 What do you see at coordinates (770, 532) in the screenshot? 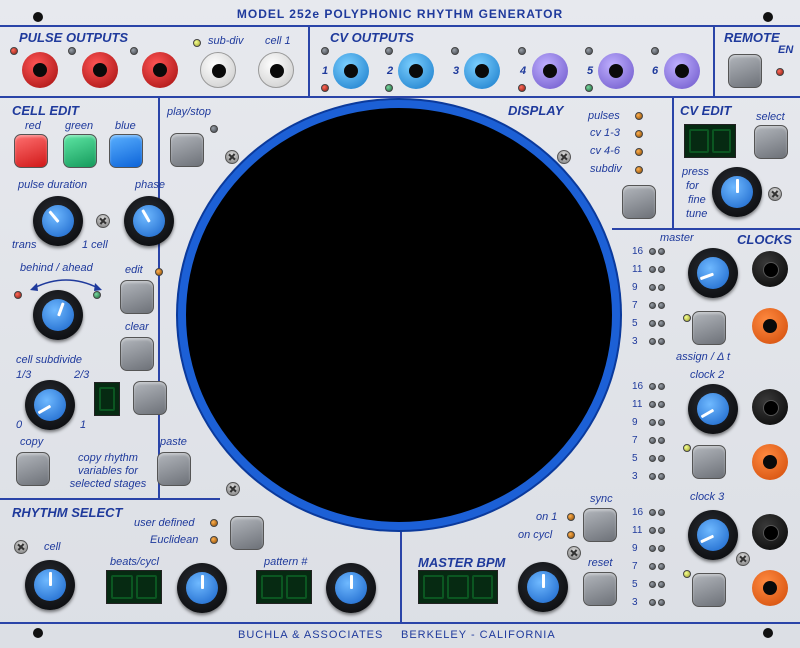
I see `clock3-input-jack` at bounding box center [770, 532].